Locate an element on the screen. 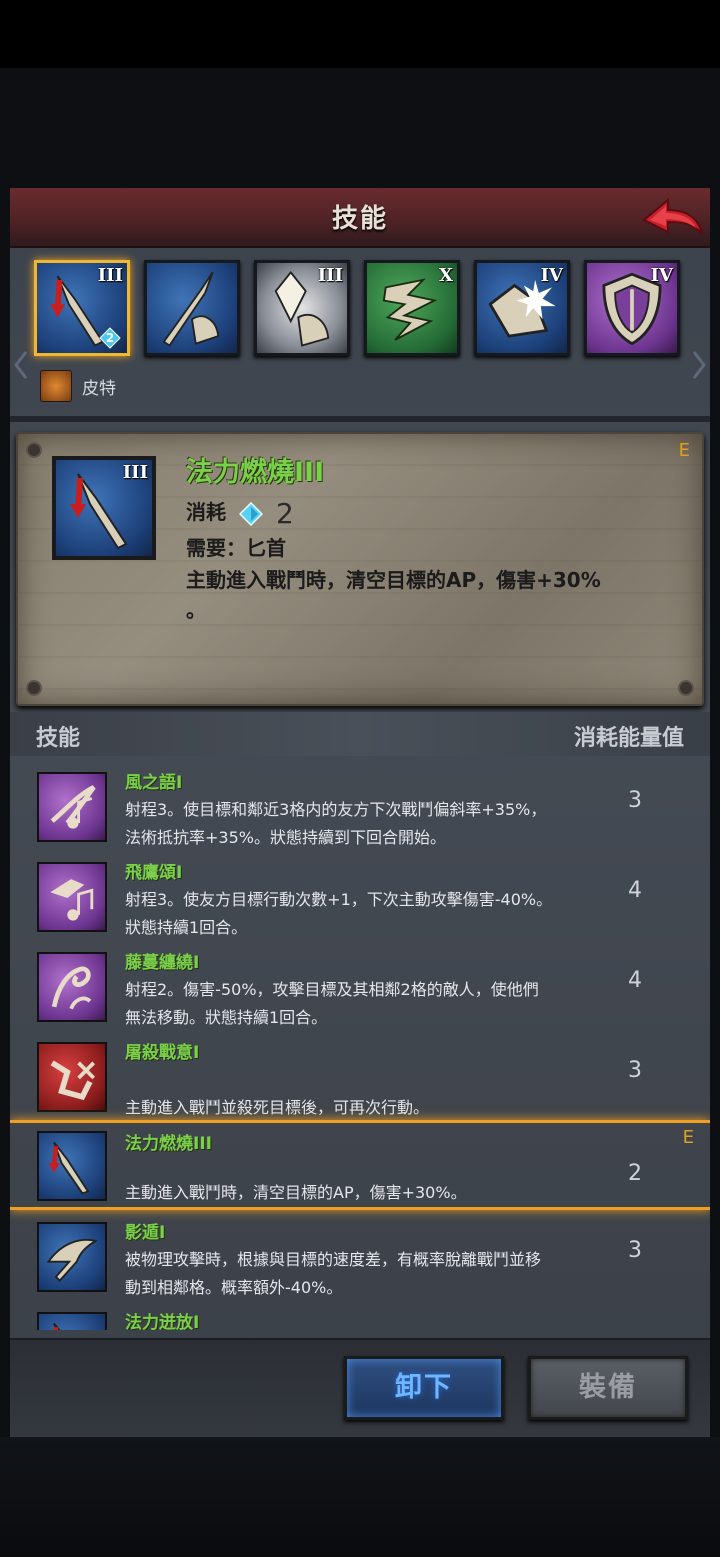 This screenshot has width=720, height=1557. skill-name: 藤蔓纏繞I is located at coordinates (162, 963).